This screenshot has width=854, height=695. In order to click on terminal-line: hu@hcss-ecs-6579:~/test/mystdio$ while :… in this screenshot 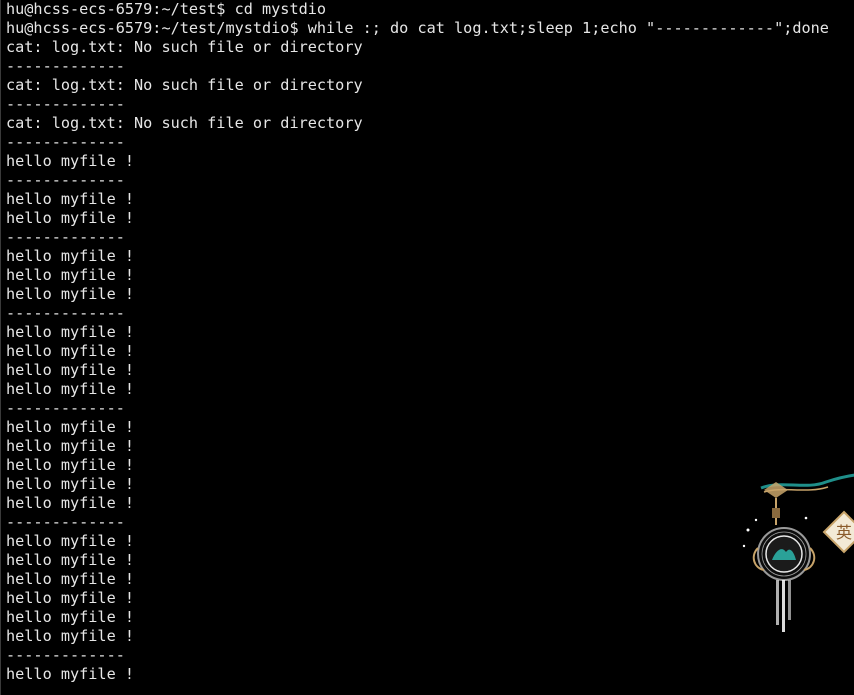, I will do `click(417, 28)`.